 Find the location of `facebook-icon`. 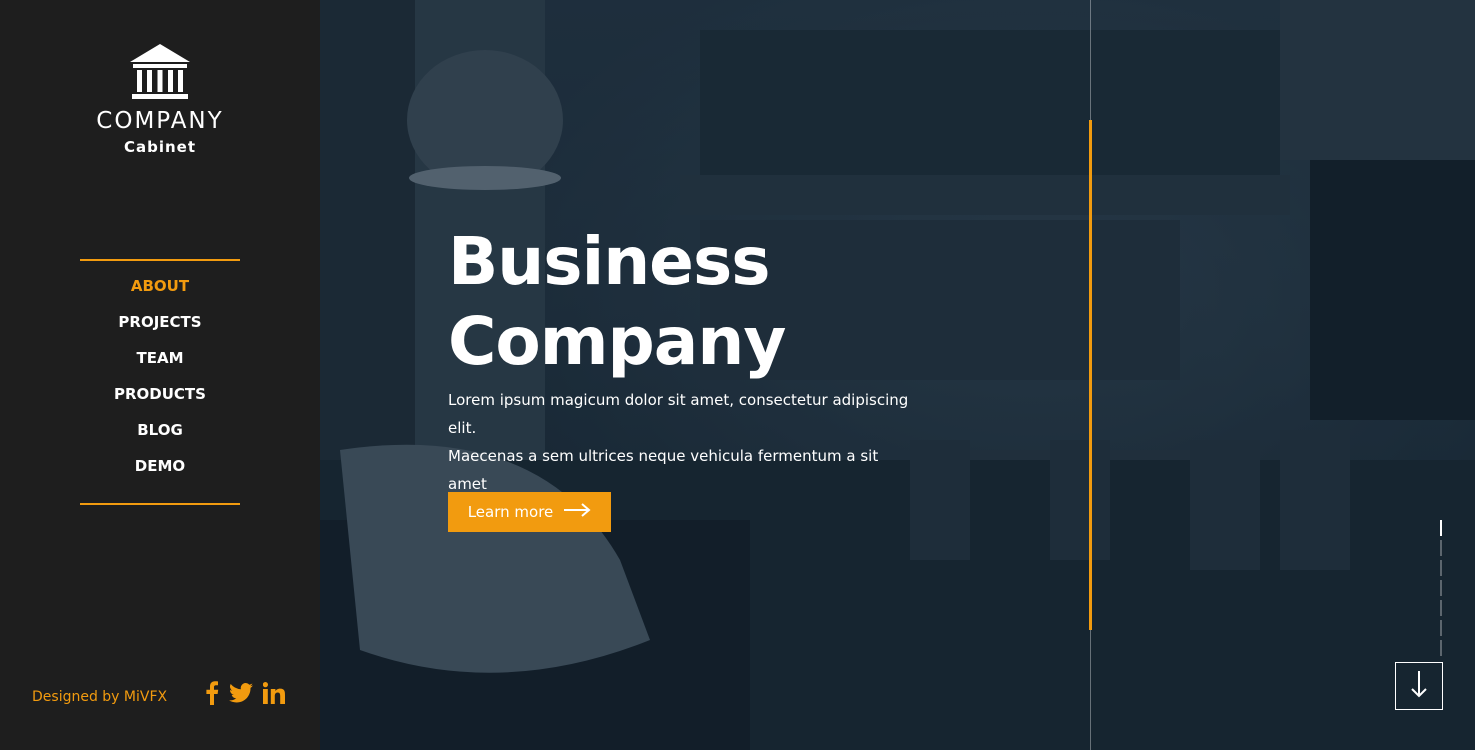

facebook-icon is located at coordinates (212, 695).